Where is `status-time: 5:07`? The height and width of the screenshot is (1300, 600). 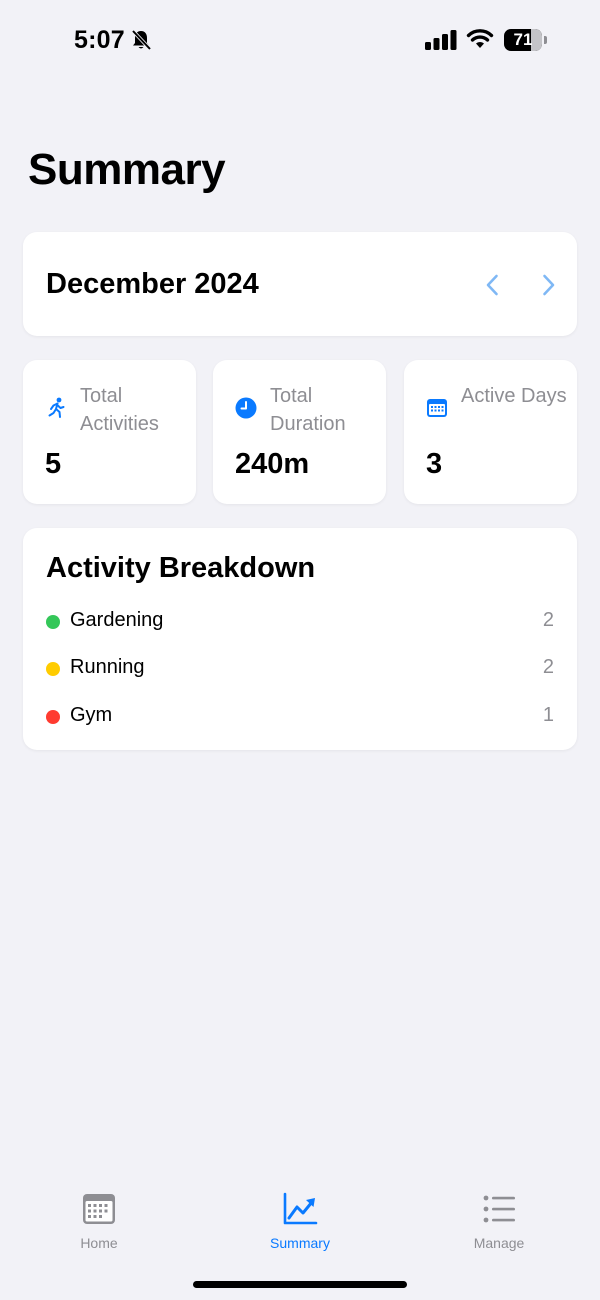
status-time: 5:07 is located at coordinates (99, 40).